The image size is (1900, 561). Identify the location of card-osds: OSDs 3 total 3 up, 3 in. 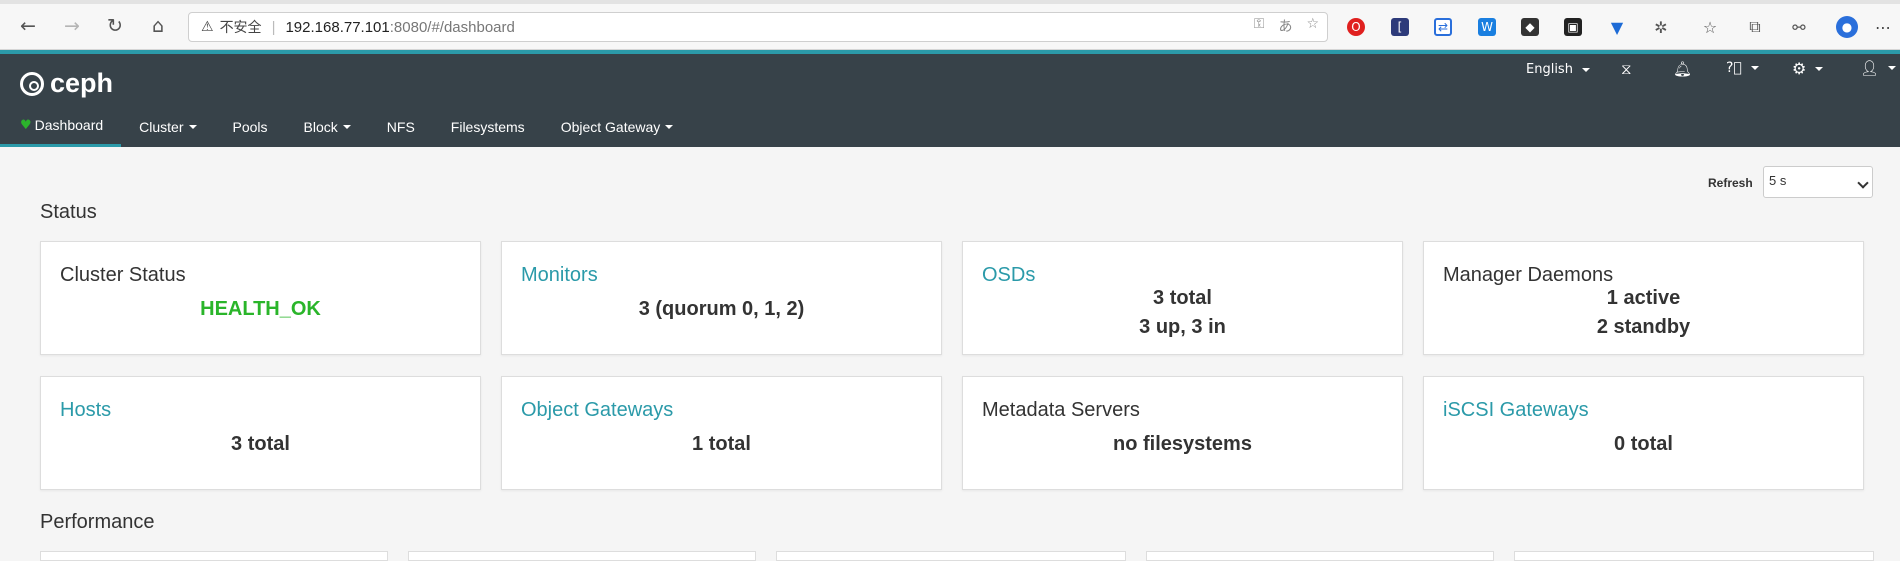
(1182, 298).